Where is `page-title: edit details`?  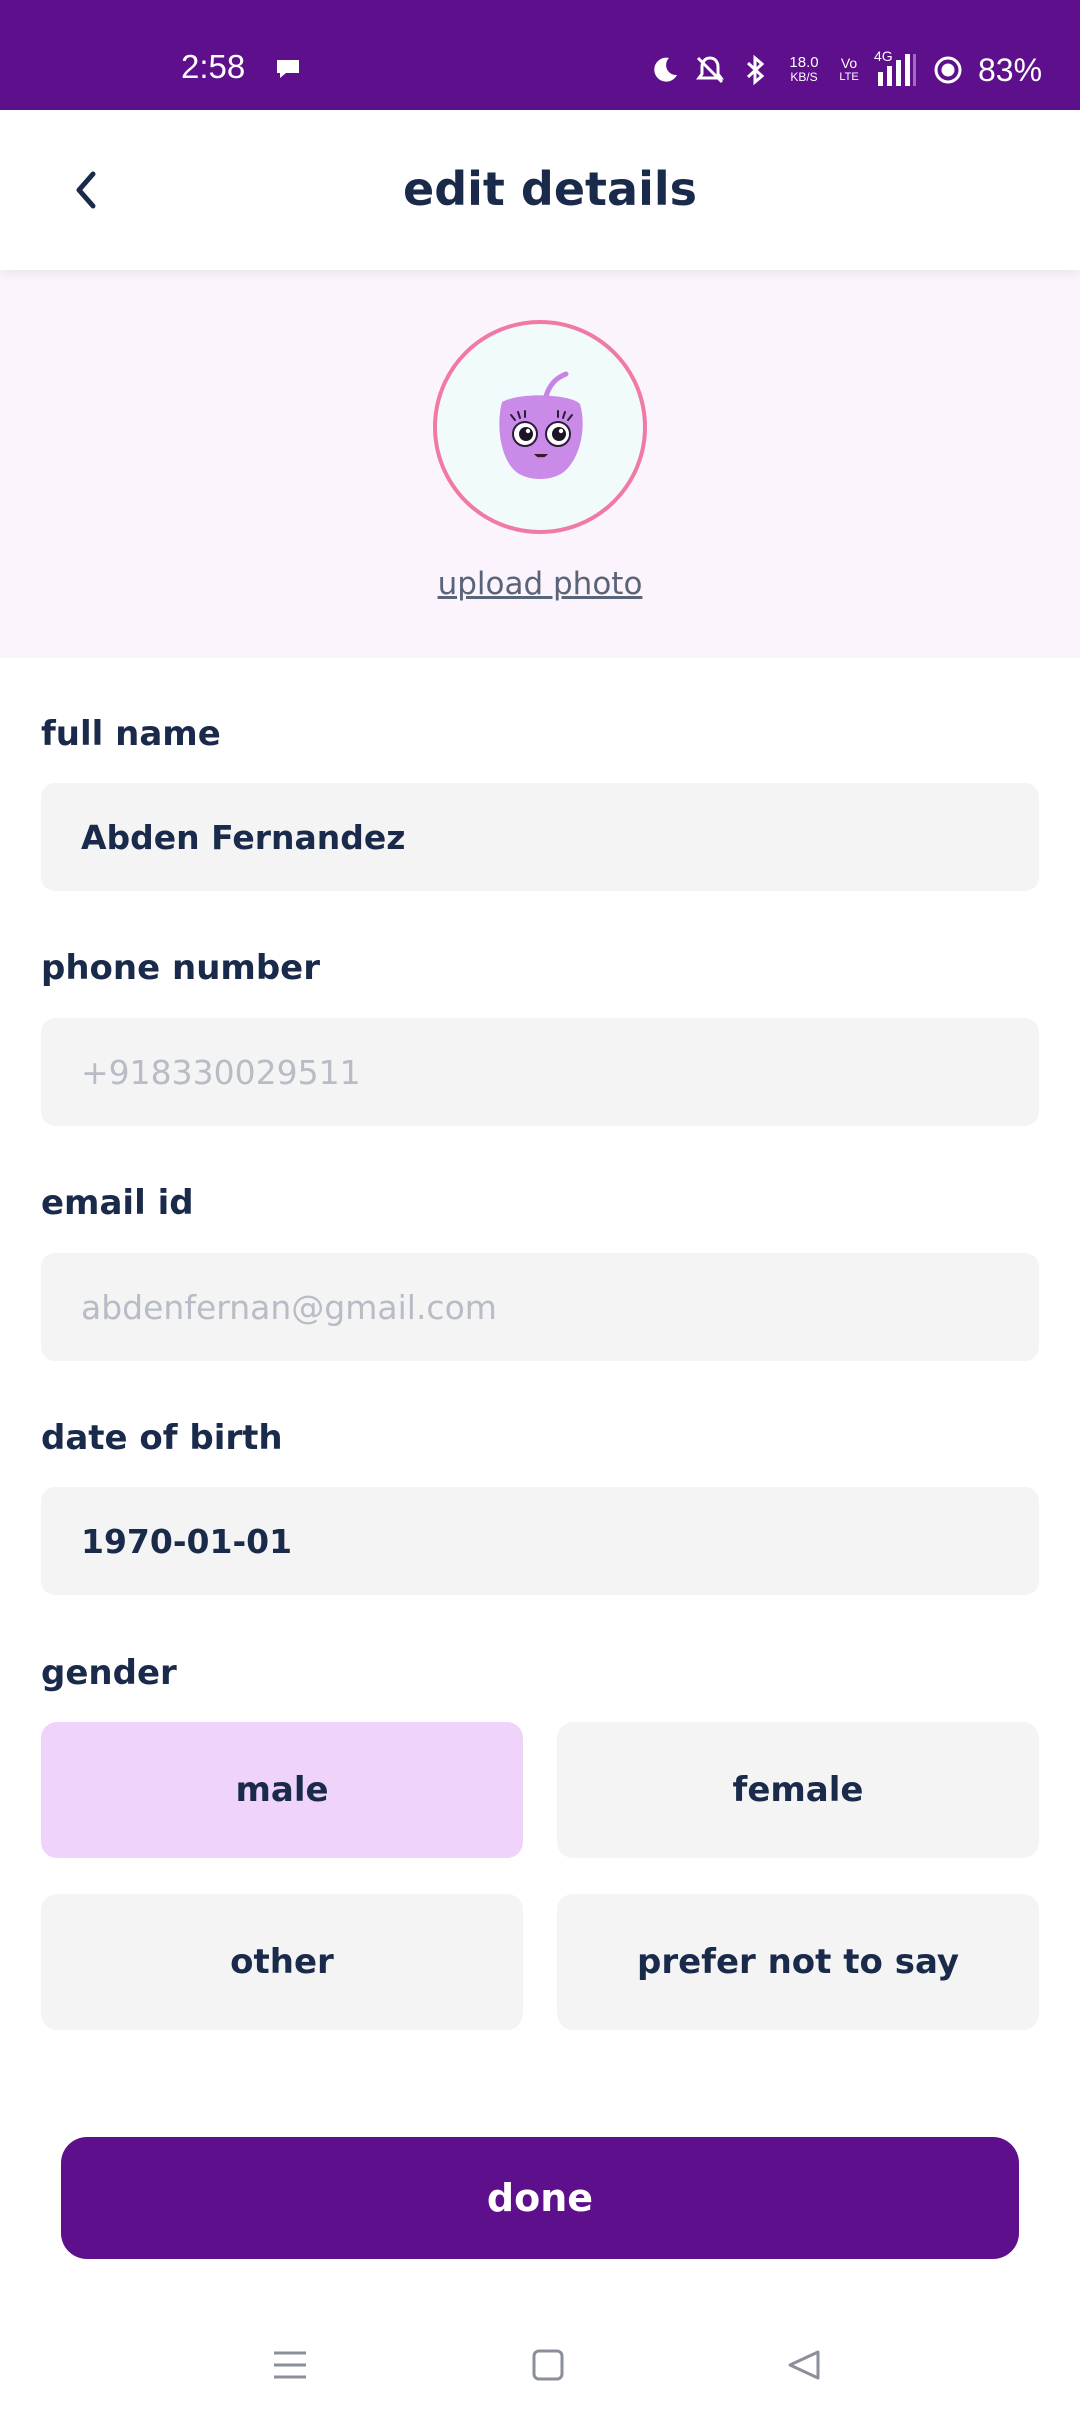
page-title: edit details is located at coordinates (550, 189).